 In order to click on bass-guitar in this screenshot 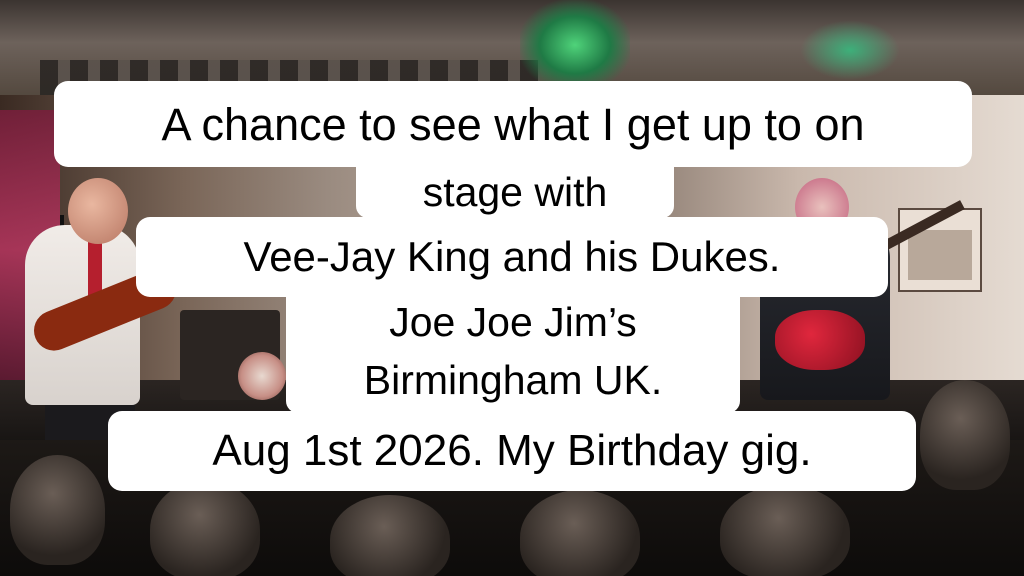, I will do `click(820, 340)`.